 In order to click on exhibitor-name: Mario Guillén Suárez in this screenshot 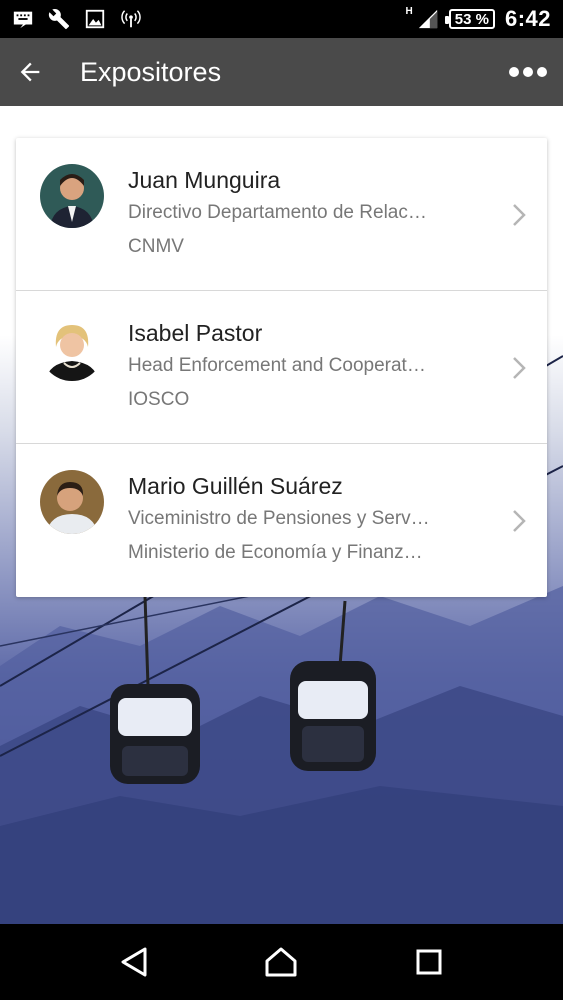, I will do `click(235, 486)`.